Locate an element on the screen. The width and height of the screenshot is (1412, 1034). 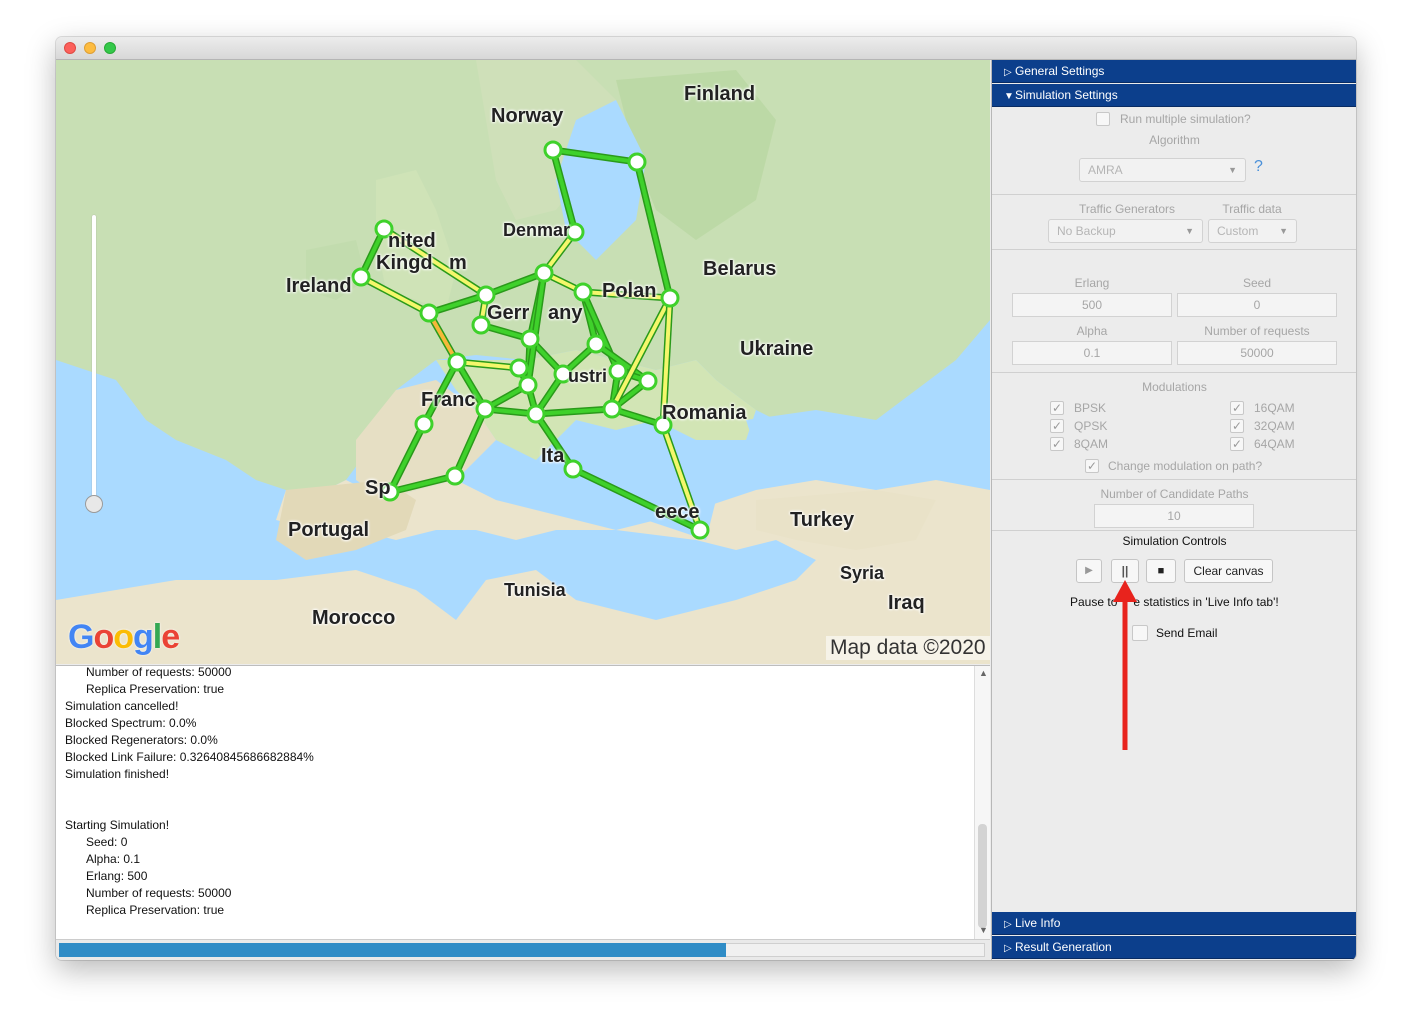
console-line: Seed: 0 is located at coordinates (107, 842).